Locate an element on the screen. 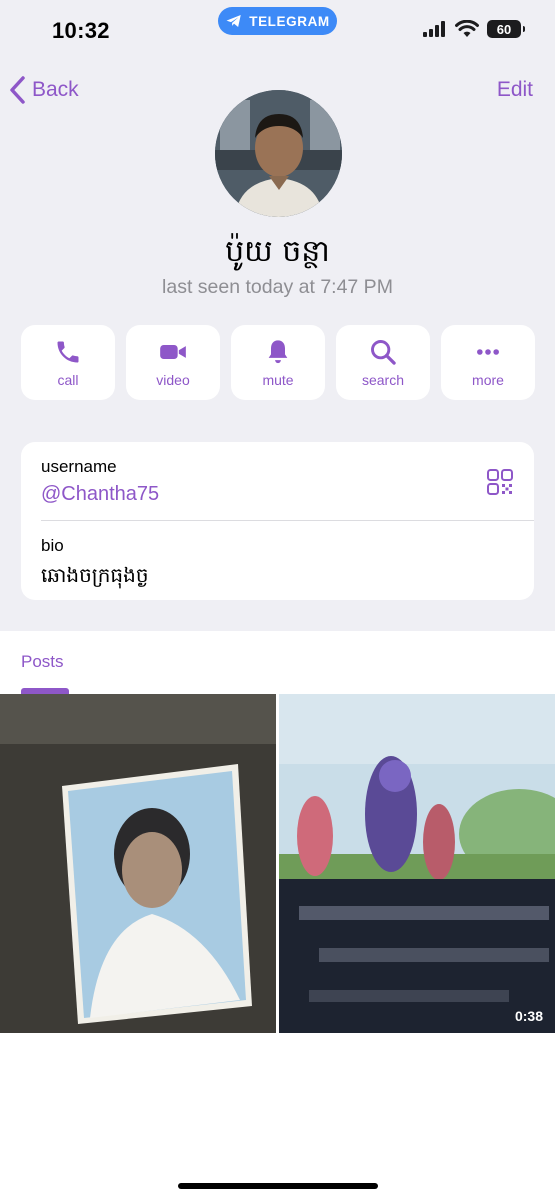  bell-icon is located at coordinates (278, 351).